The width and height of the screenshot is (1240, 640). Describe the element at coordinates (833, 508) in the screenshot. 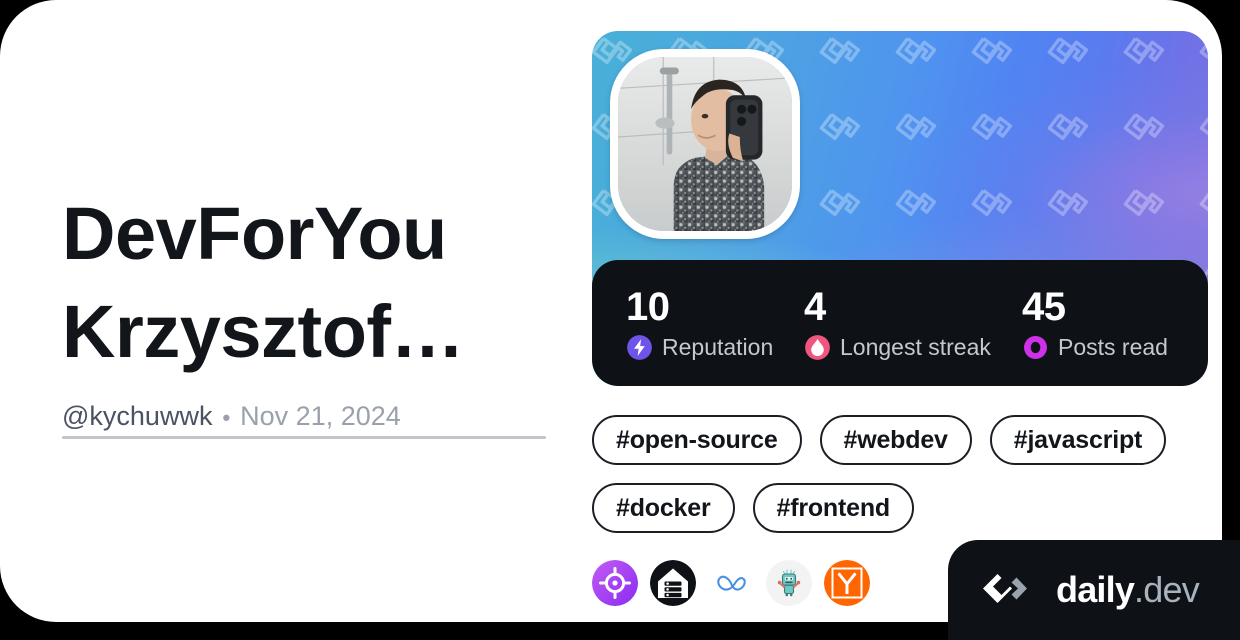

I see `tag-pill: #frontend` at that location.